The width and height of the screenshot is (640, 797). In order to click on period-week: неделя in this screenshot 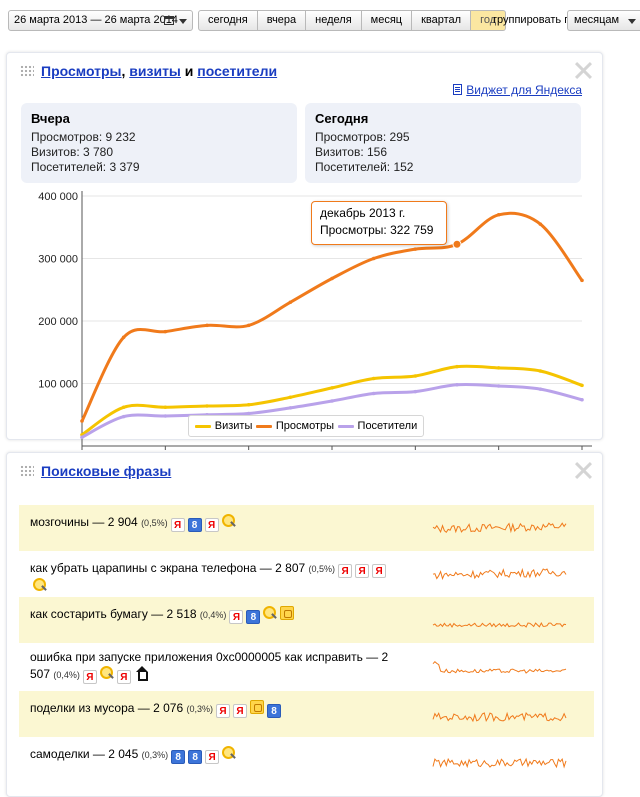, I will do `click(334, 20)`.